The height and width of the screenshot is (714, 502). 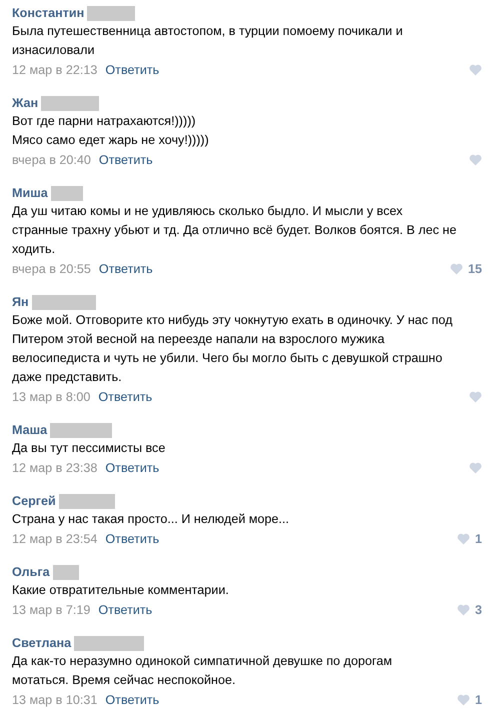 I want to click on author-name: Маша, so click(x=30, y=430).